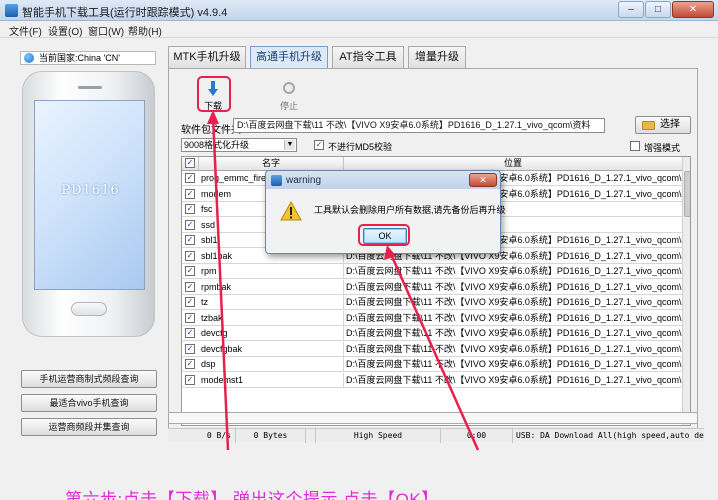 The image size is (718, 500). What do you see at coordinates (670, 124) in the screenshot?
I see `choose-label: 选择` at bounding box center [670, 124].